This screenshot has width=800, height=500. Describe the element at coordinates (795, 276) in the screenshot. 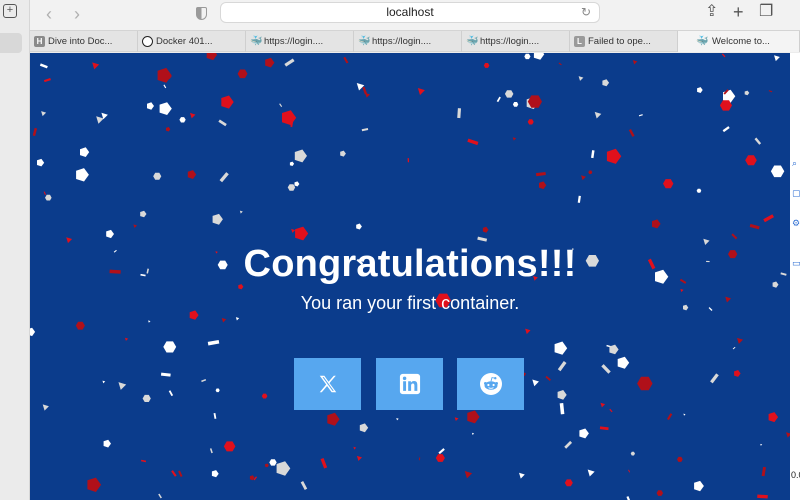

I see `right-edge-panel` at that location.